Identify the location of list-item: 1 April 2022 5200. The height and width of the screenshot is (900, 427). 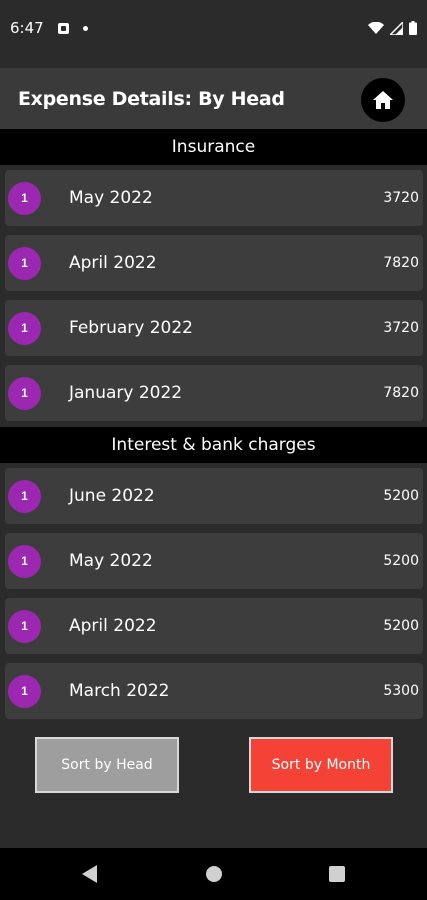
(214, 626).